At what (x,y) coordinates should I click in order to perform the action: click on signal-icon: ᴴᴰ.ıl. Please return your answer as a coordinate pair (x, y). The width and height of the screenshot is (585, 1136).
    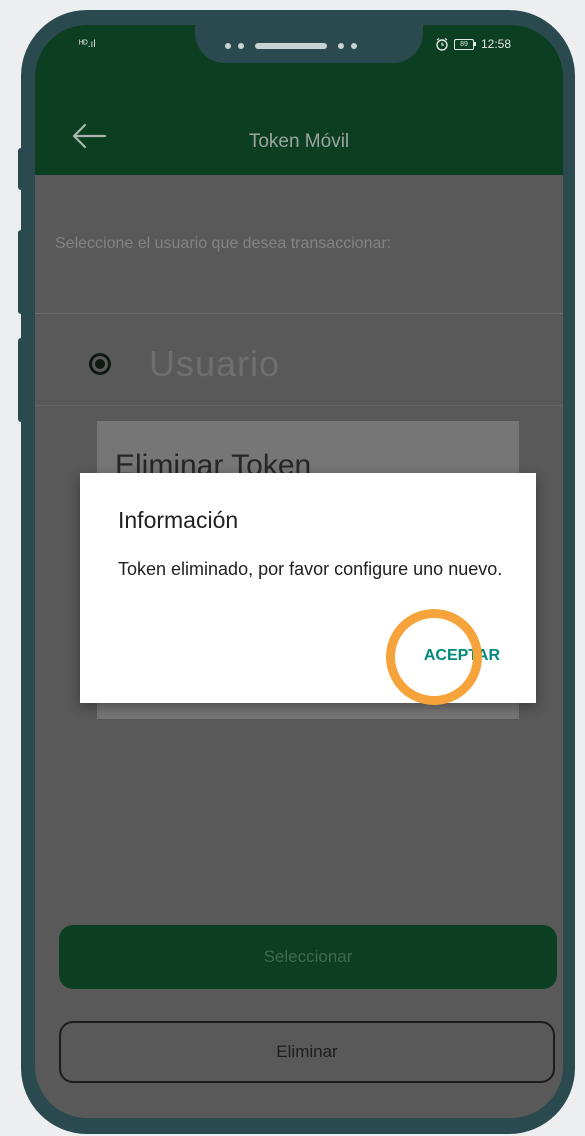
    Looking at the image, I should click on (87, 44).